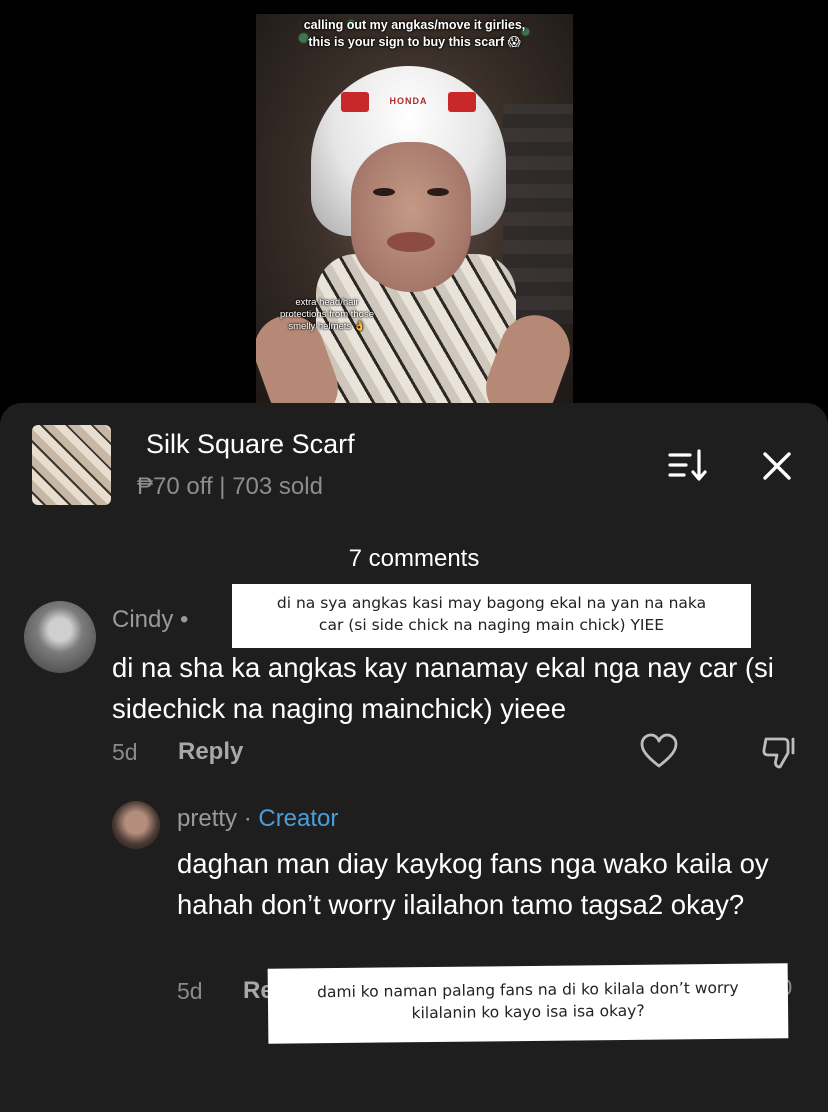  I want to click on sort-icon, so click(688, 465).